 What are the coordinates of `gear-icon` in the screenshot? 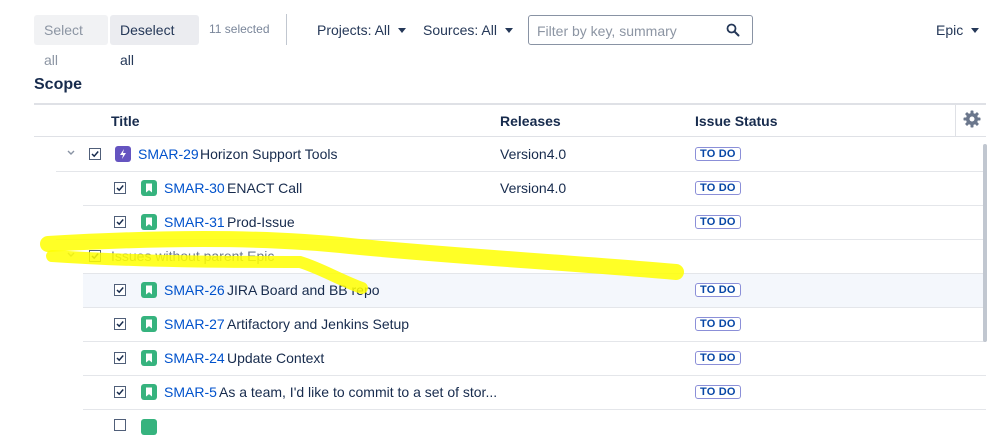 It's located at (972, 119).